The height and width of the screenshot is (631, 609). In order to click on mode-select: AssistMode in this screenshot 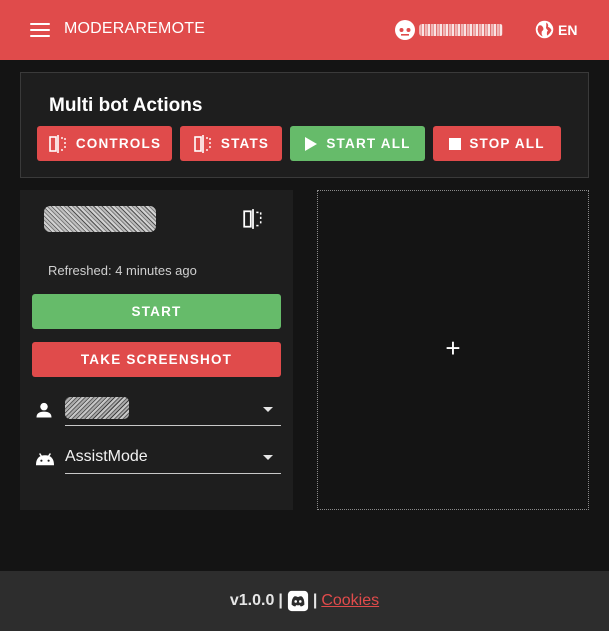, I will do `click(173, 458)`.